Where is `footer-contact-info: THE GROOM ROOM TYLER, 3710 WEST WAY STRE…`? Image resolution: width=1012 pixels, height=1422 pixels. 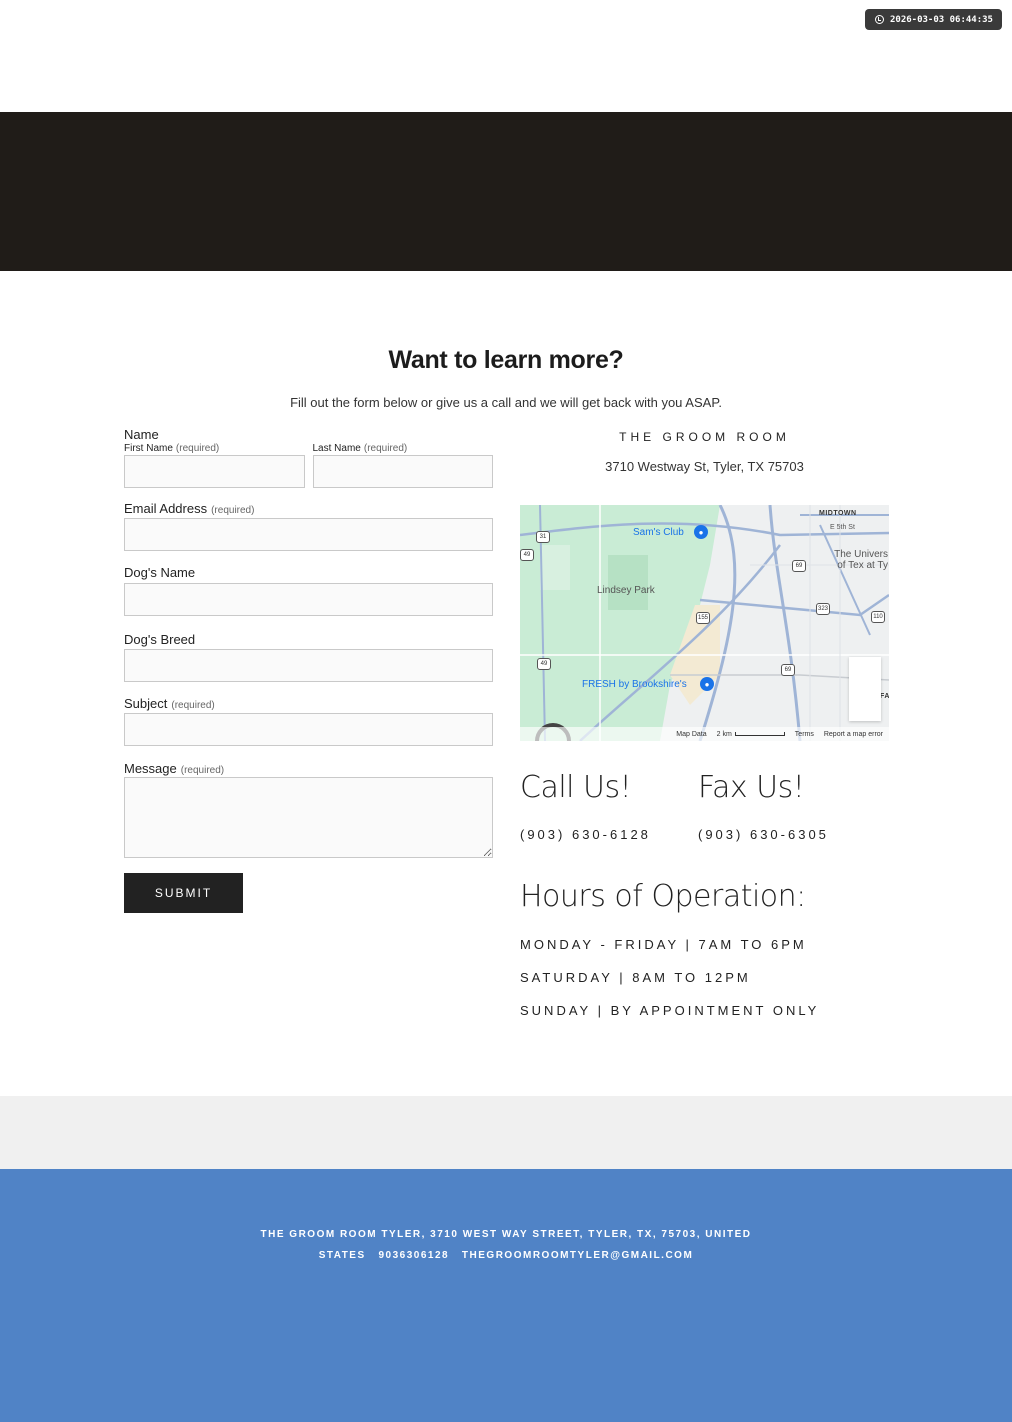
footer-contact-info: THE GROOM ROOM TYLER, 3710 WEST WAY STRE… is located at coordinates (506, 1245).